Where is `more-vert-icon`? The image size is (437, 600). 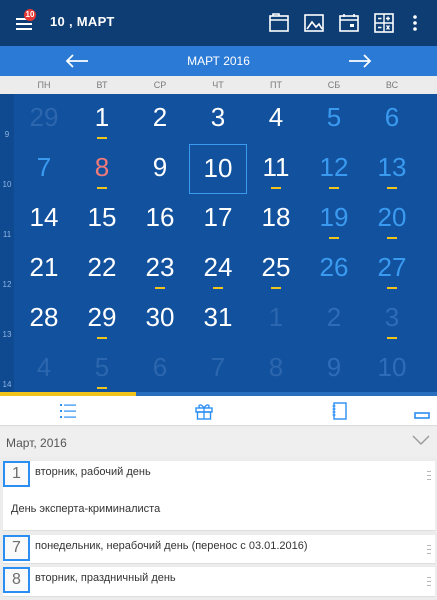
more-vert-icon is located at coordinates (415, 23).